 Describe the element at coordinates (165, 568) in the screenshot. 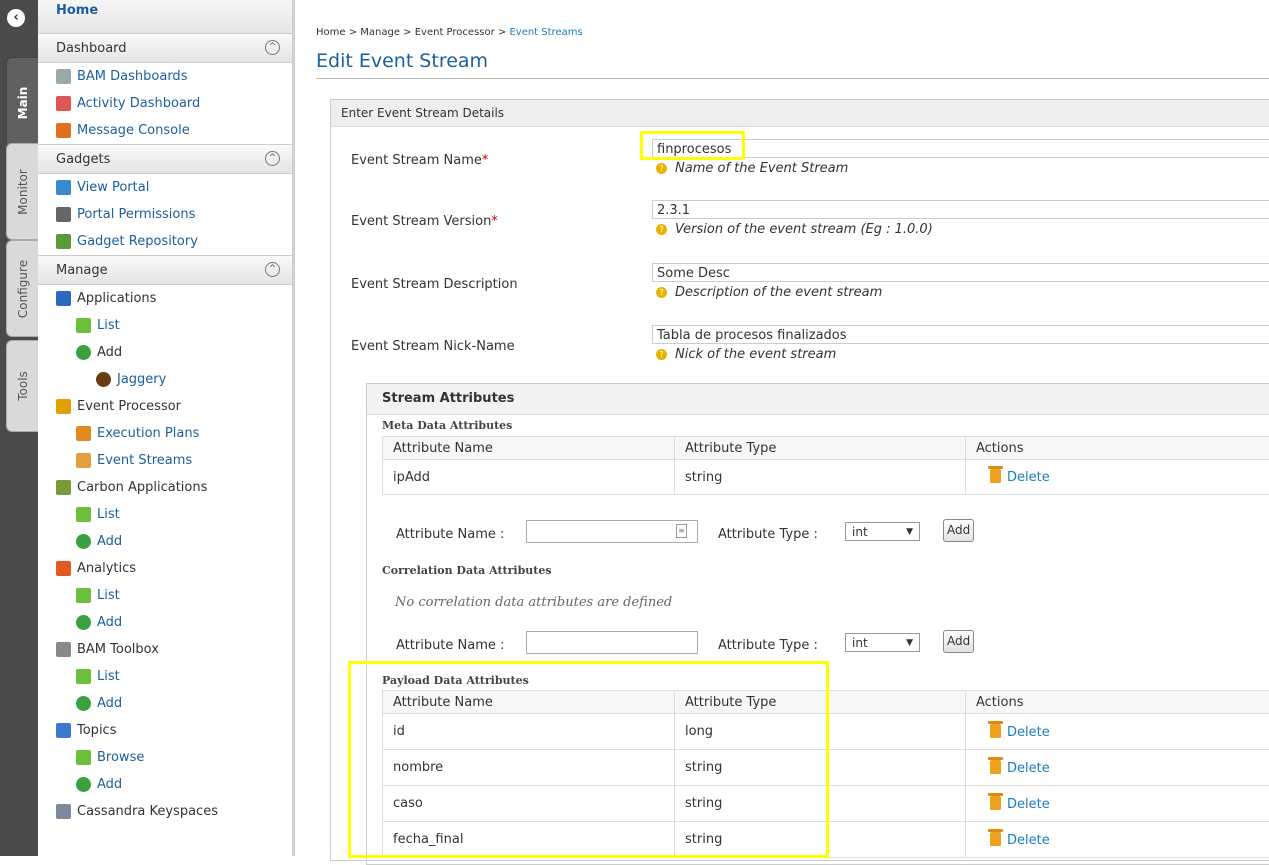

I see `sidebar-item: Analytics` at that location.